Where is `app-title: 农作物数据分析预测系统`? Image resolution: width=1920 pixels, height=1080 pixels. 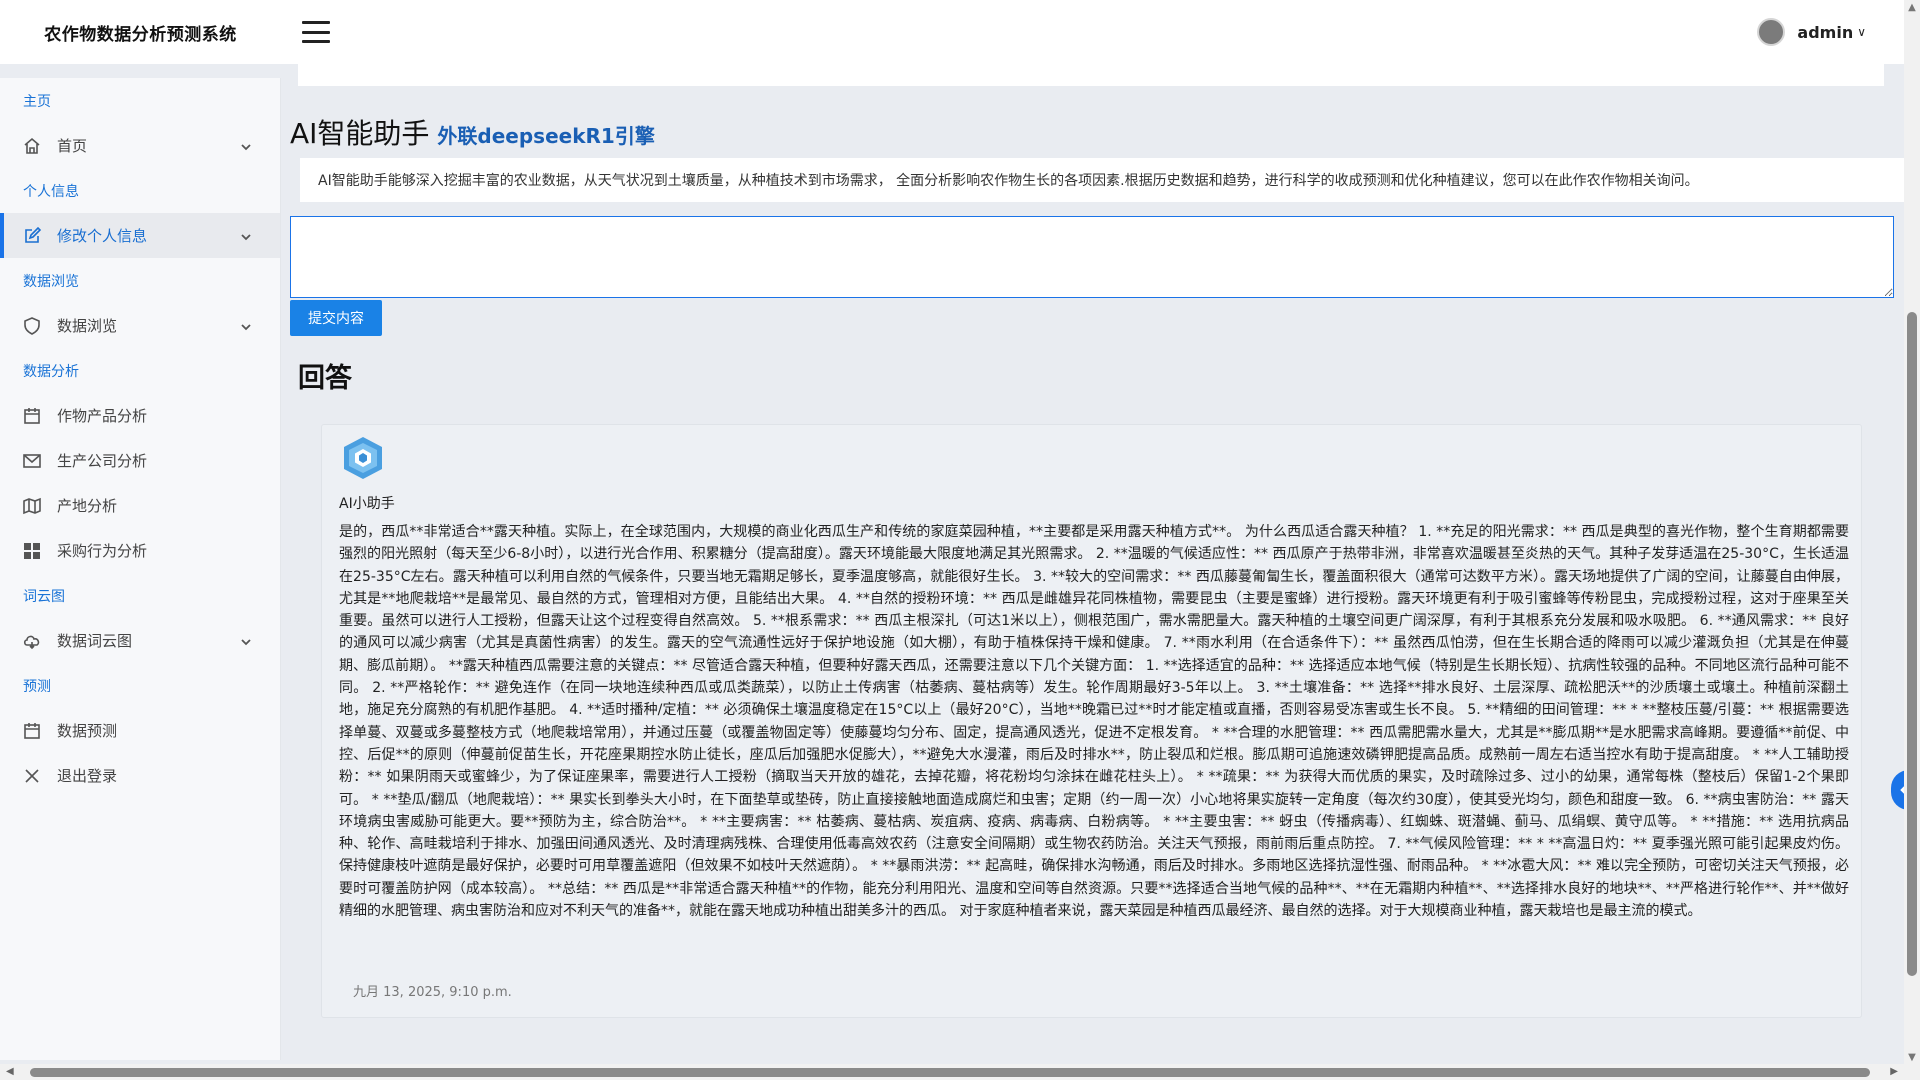
app-title: 农作物数据分析预测系统 is located at coordinates (140, 34).